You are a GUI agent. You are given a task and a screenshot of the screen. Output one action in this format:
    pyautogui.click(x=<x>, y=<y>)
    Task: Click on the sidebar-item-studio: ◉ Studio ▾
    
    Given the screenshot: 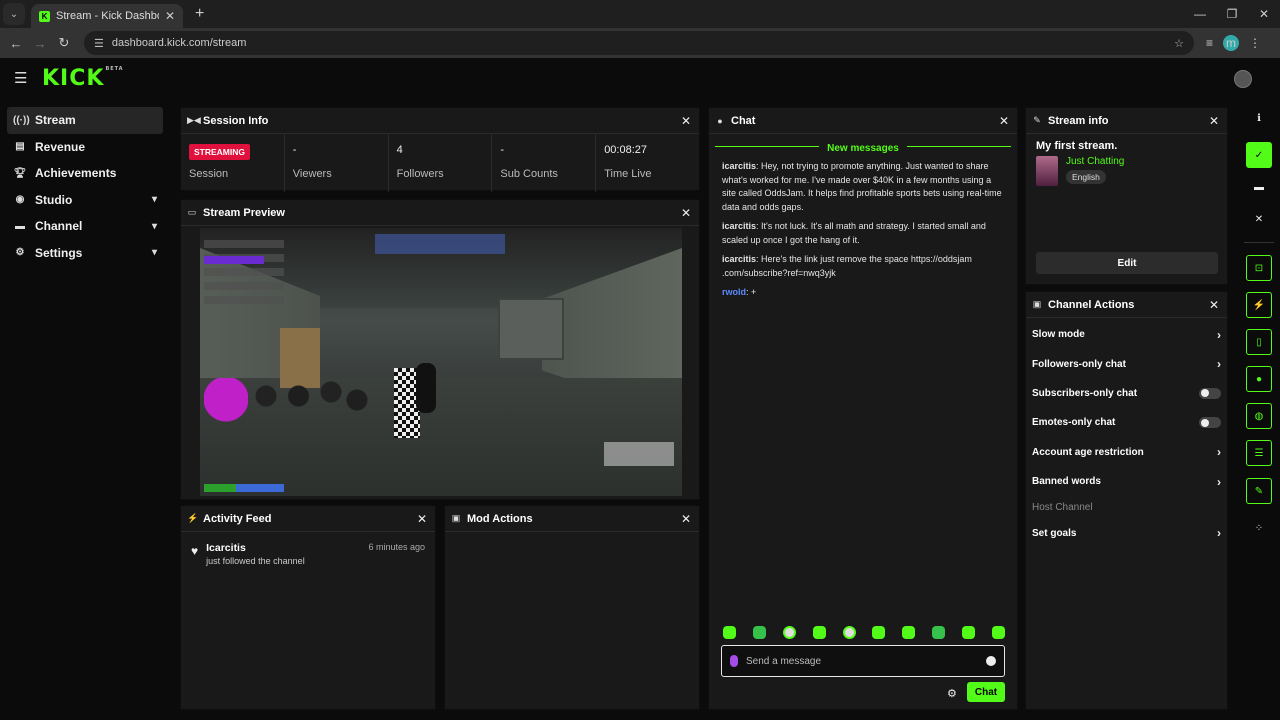 What is the action you would take?
    pyautogui.click(x=85, y=200)
    